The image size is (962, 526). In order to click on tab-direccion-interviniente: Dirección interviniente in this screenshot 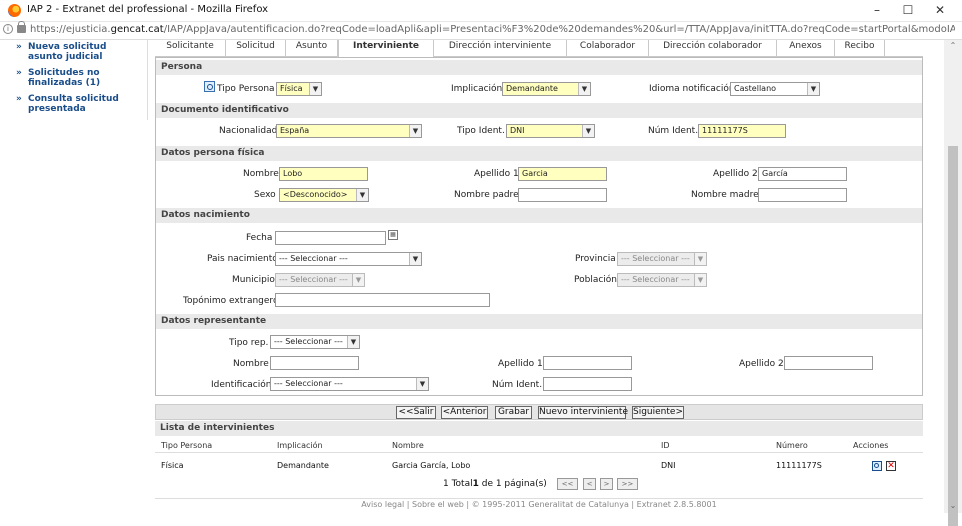, I will do `click(500, 48)`.